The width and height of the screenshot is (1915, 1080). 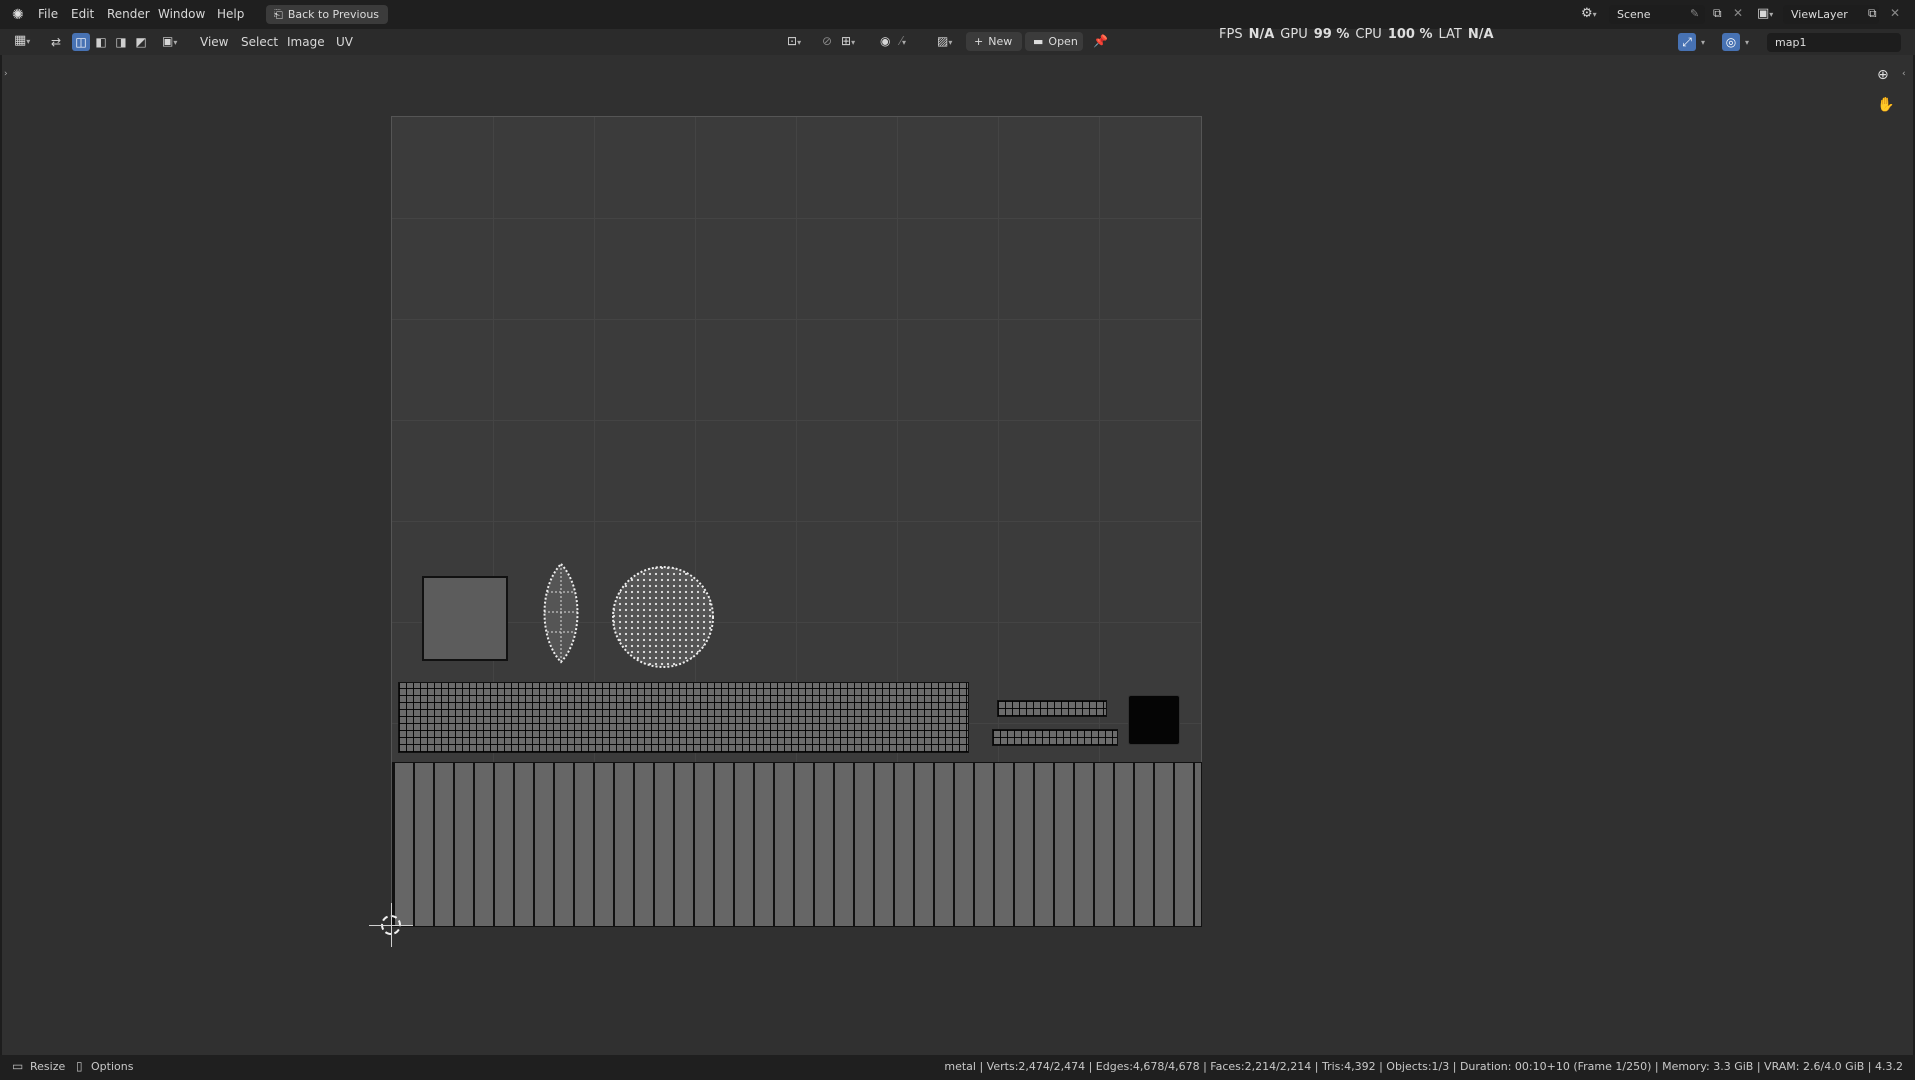 I want to click on lat-value: N/A, so click(x=1480, y=34).